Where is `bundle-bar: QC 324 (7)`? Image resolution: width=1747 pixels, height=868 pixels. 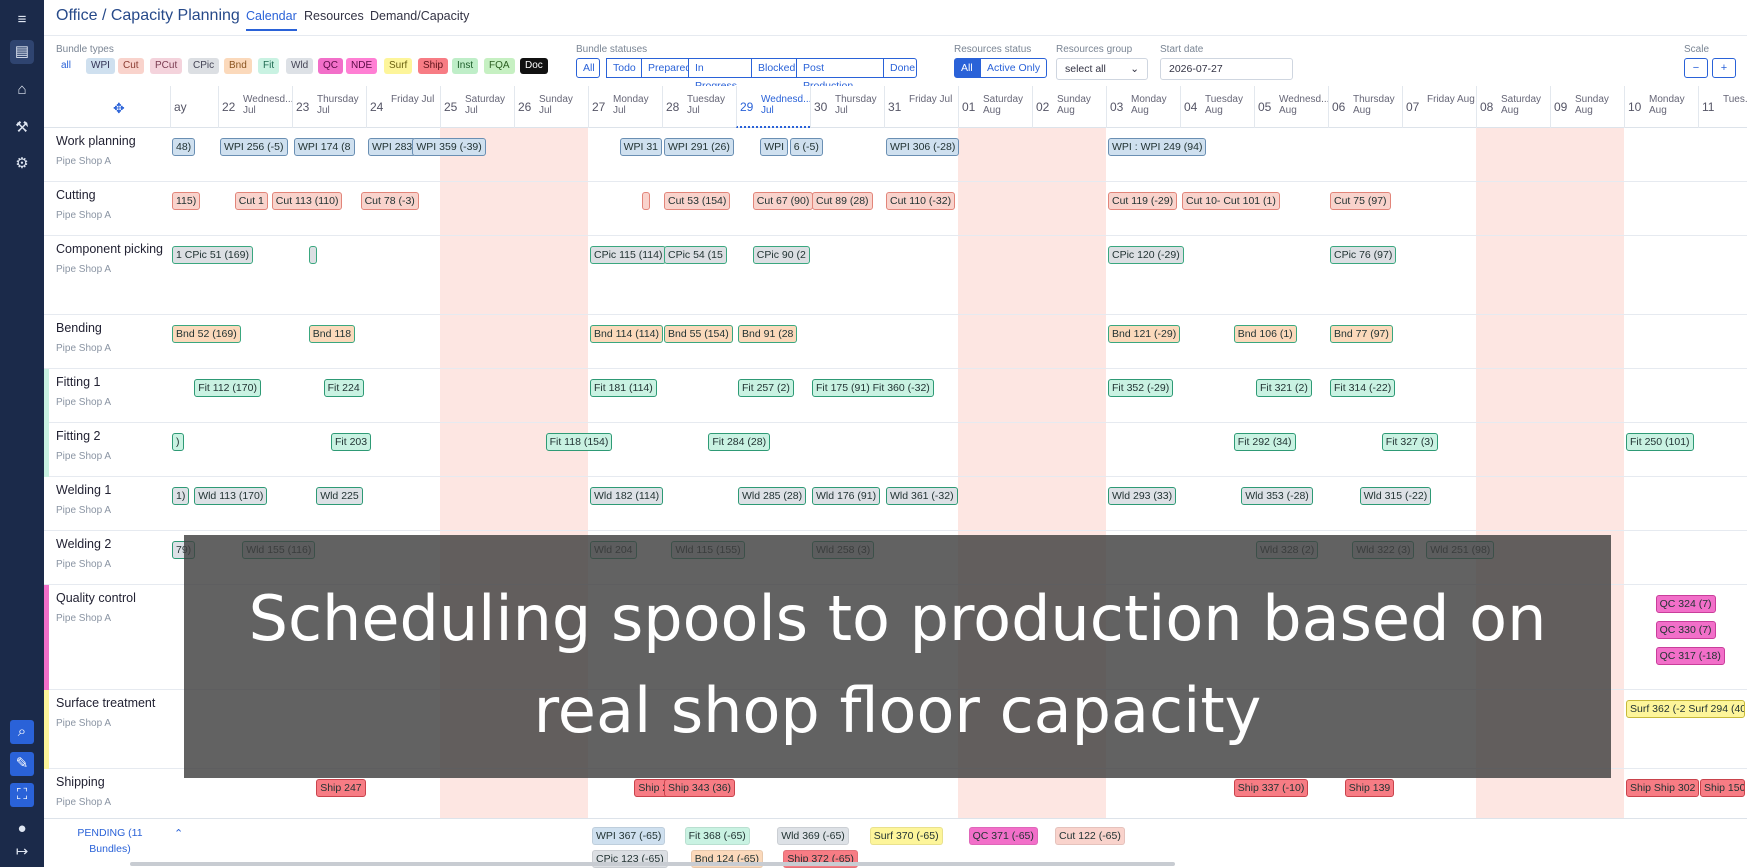
bundle-bar: QC 324 (7) is located at coordinates (1685, 604).